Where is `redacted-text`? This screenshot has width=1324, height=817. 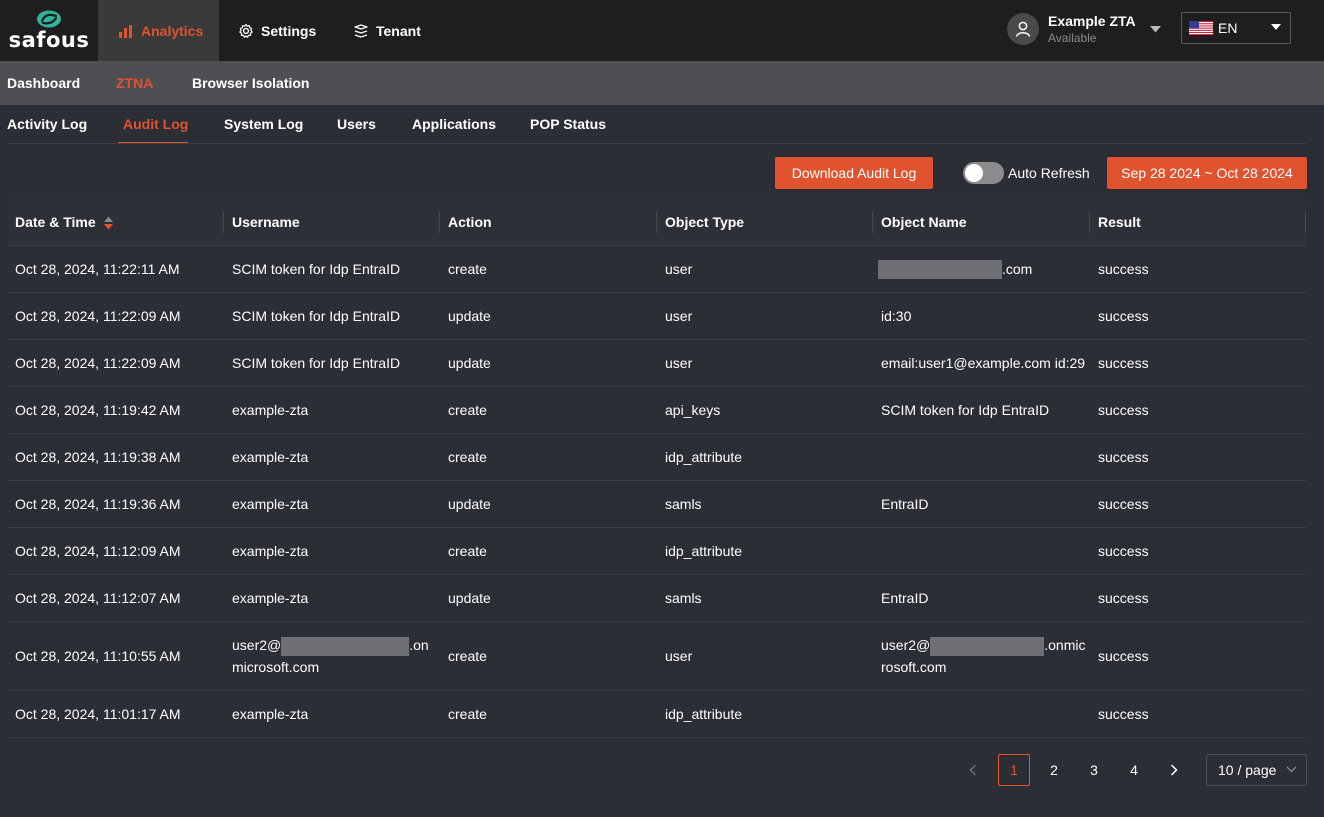 redacted-text is located at coordinates (987, 646).